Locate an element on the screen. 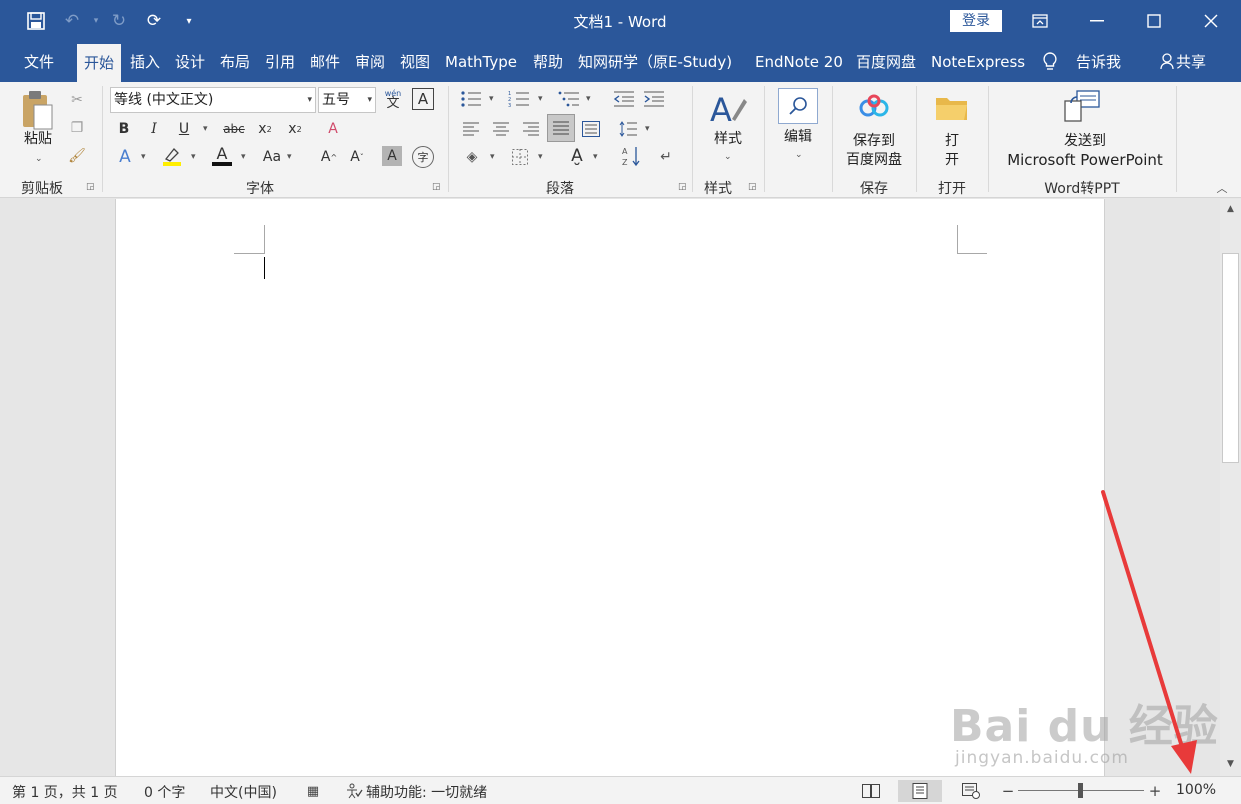  vertical-scrollbar: ▲ ▼ is located at coordinates (1230, 487).